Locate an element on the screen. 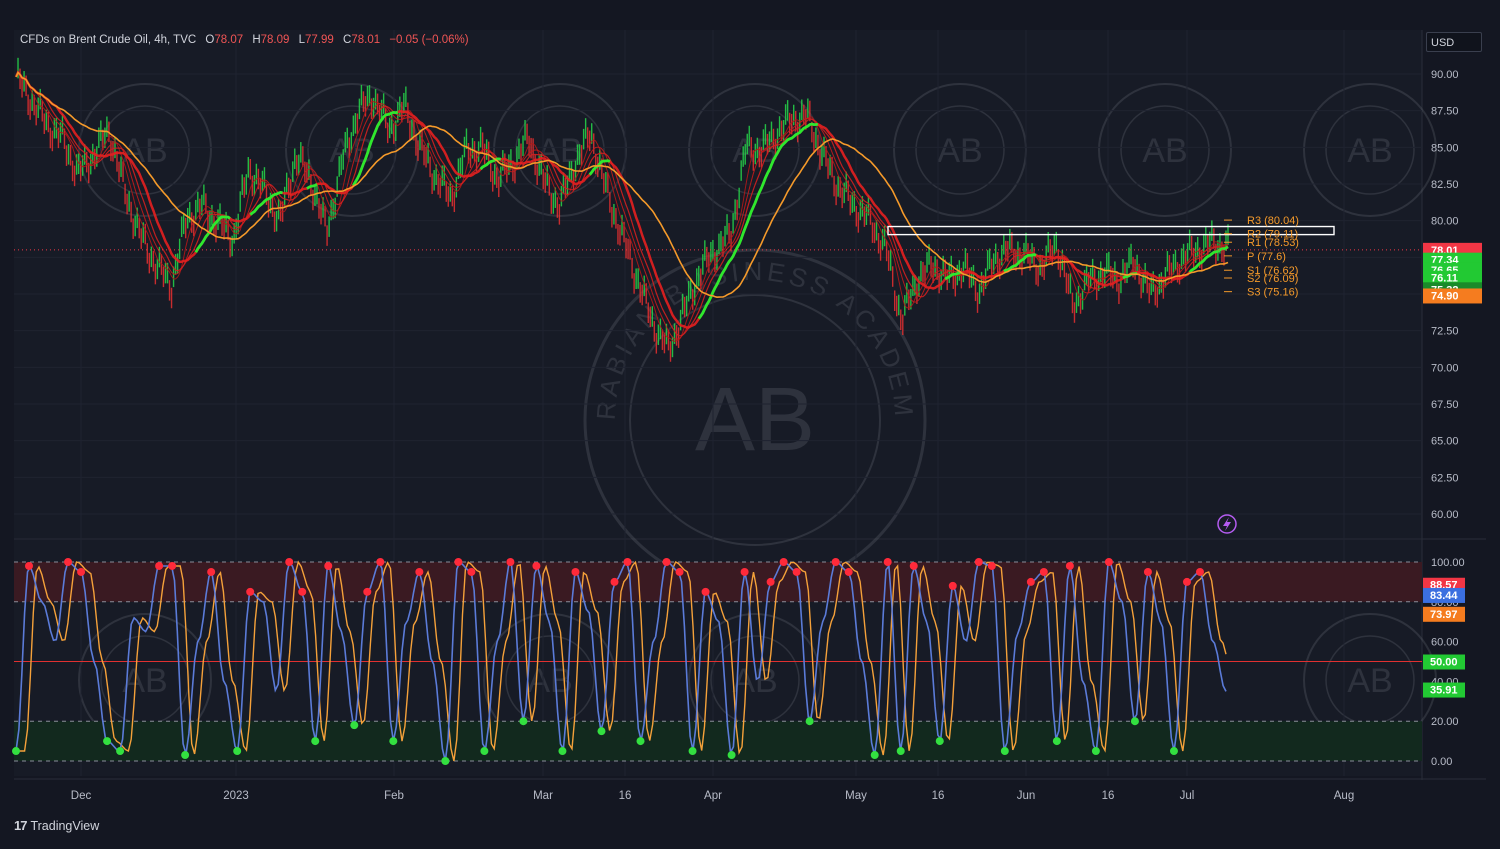  pivot-label: R1 (78.53) is located at coordinates (1273, 243).